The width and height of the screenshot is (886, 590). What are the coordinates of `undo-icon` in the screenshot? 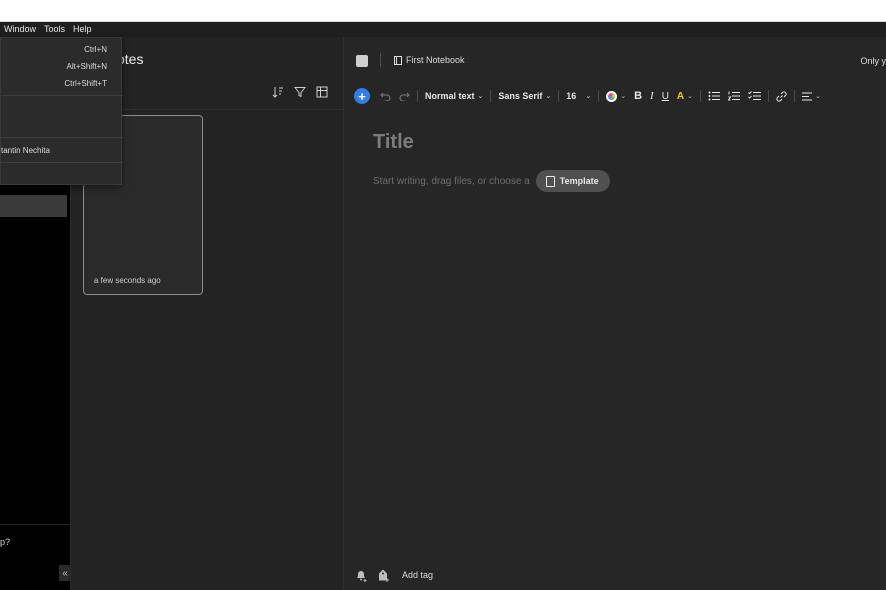 It's located at (385, 96).